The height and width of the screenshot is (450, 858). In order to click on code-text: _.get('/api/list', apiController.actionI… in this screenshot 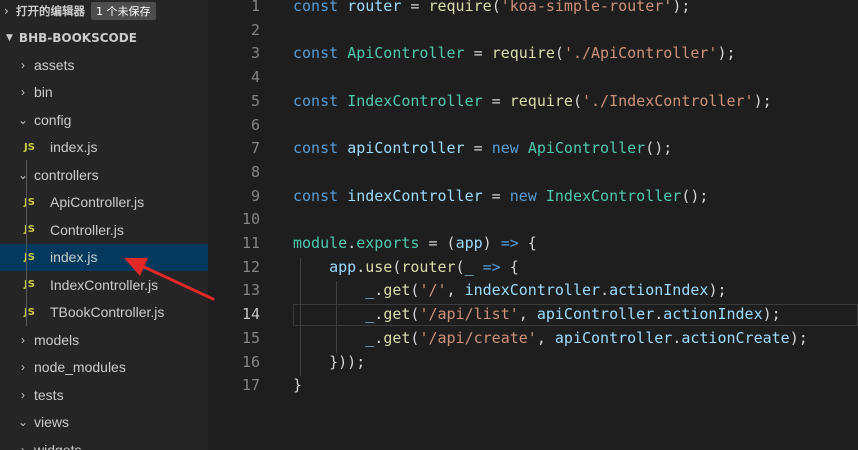, I will do `click(573, 314)`.